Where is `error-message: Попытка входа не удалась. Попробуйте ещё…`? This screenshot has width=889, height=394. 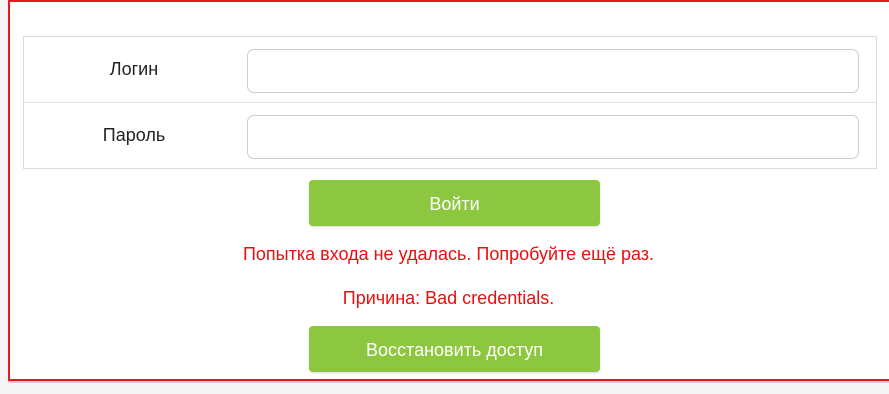
error-message: Попытка входа не удалась. Попробуйте ещё… is located at coordinates (448, 254).